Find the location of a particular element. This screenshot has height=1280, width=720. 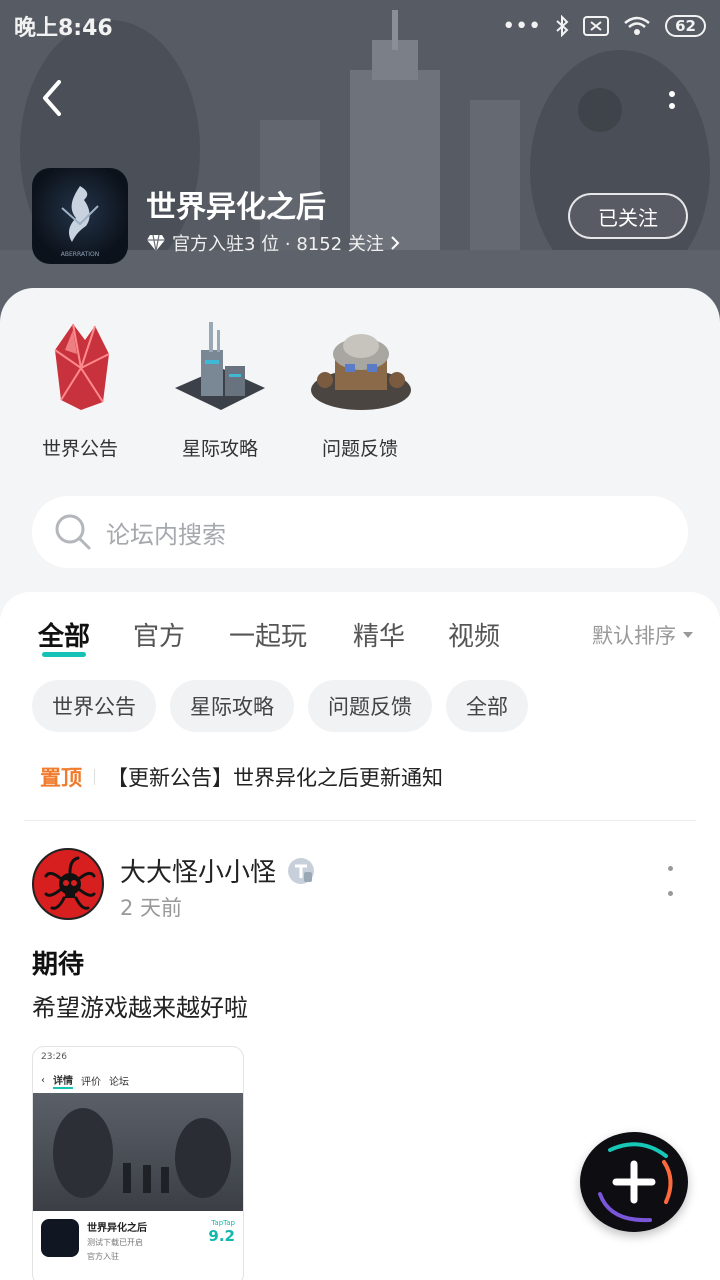

tab-play-together: 一起玩 is located at coordinates (268, 634).